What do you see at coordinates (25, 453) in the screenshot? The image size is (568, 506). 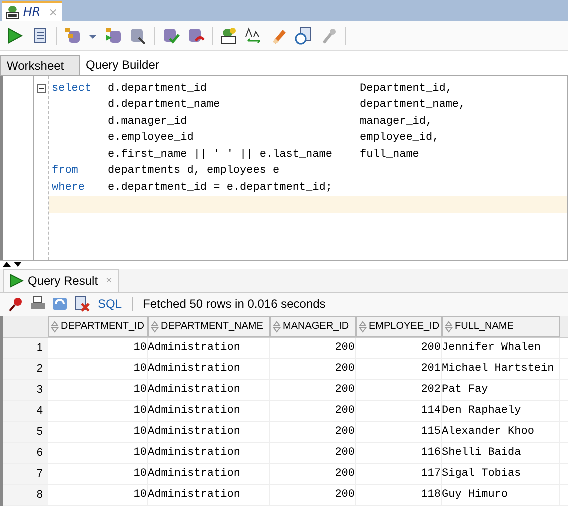 I see `row-number: 6` at bounding box center [25, 453].